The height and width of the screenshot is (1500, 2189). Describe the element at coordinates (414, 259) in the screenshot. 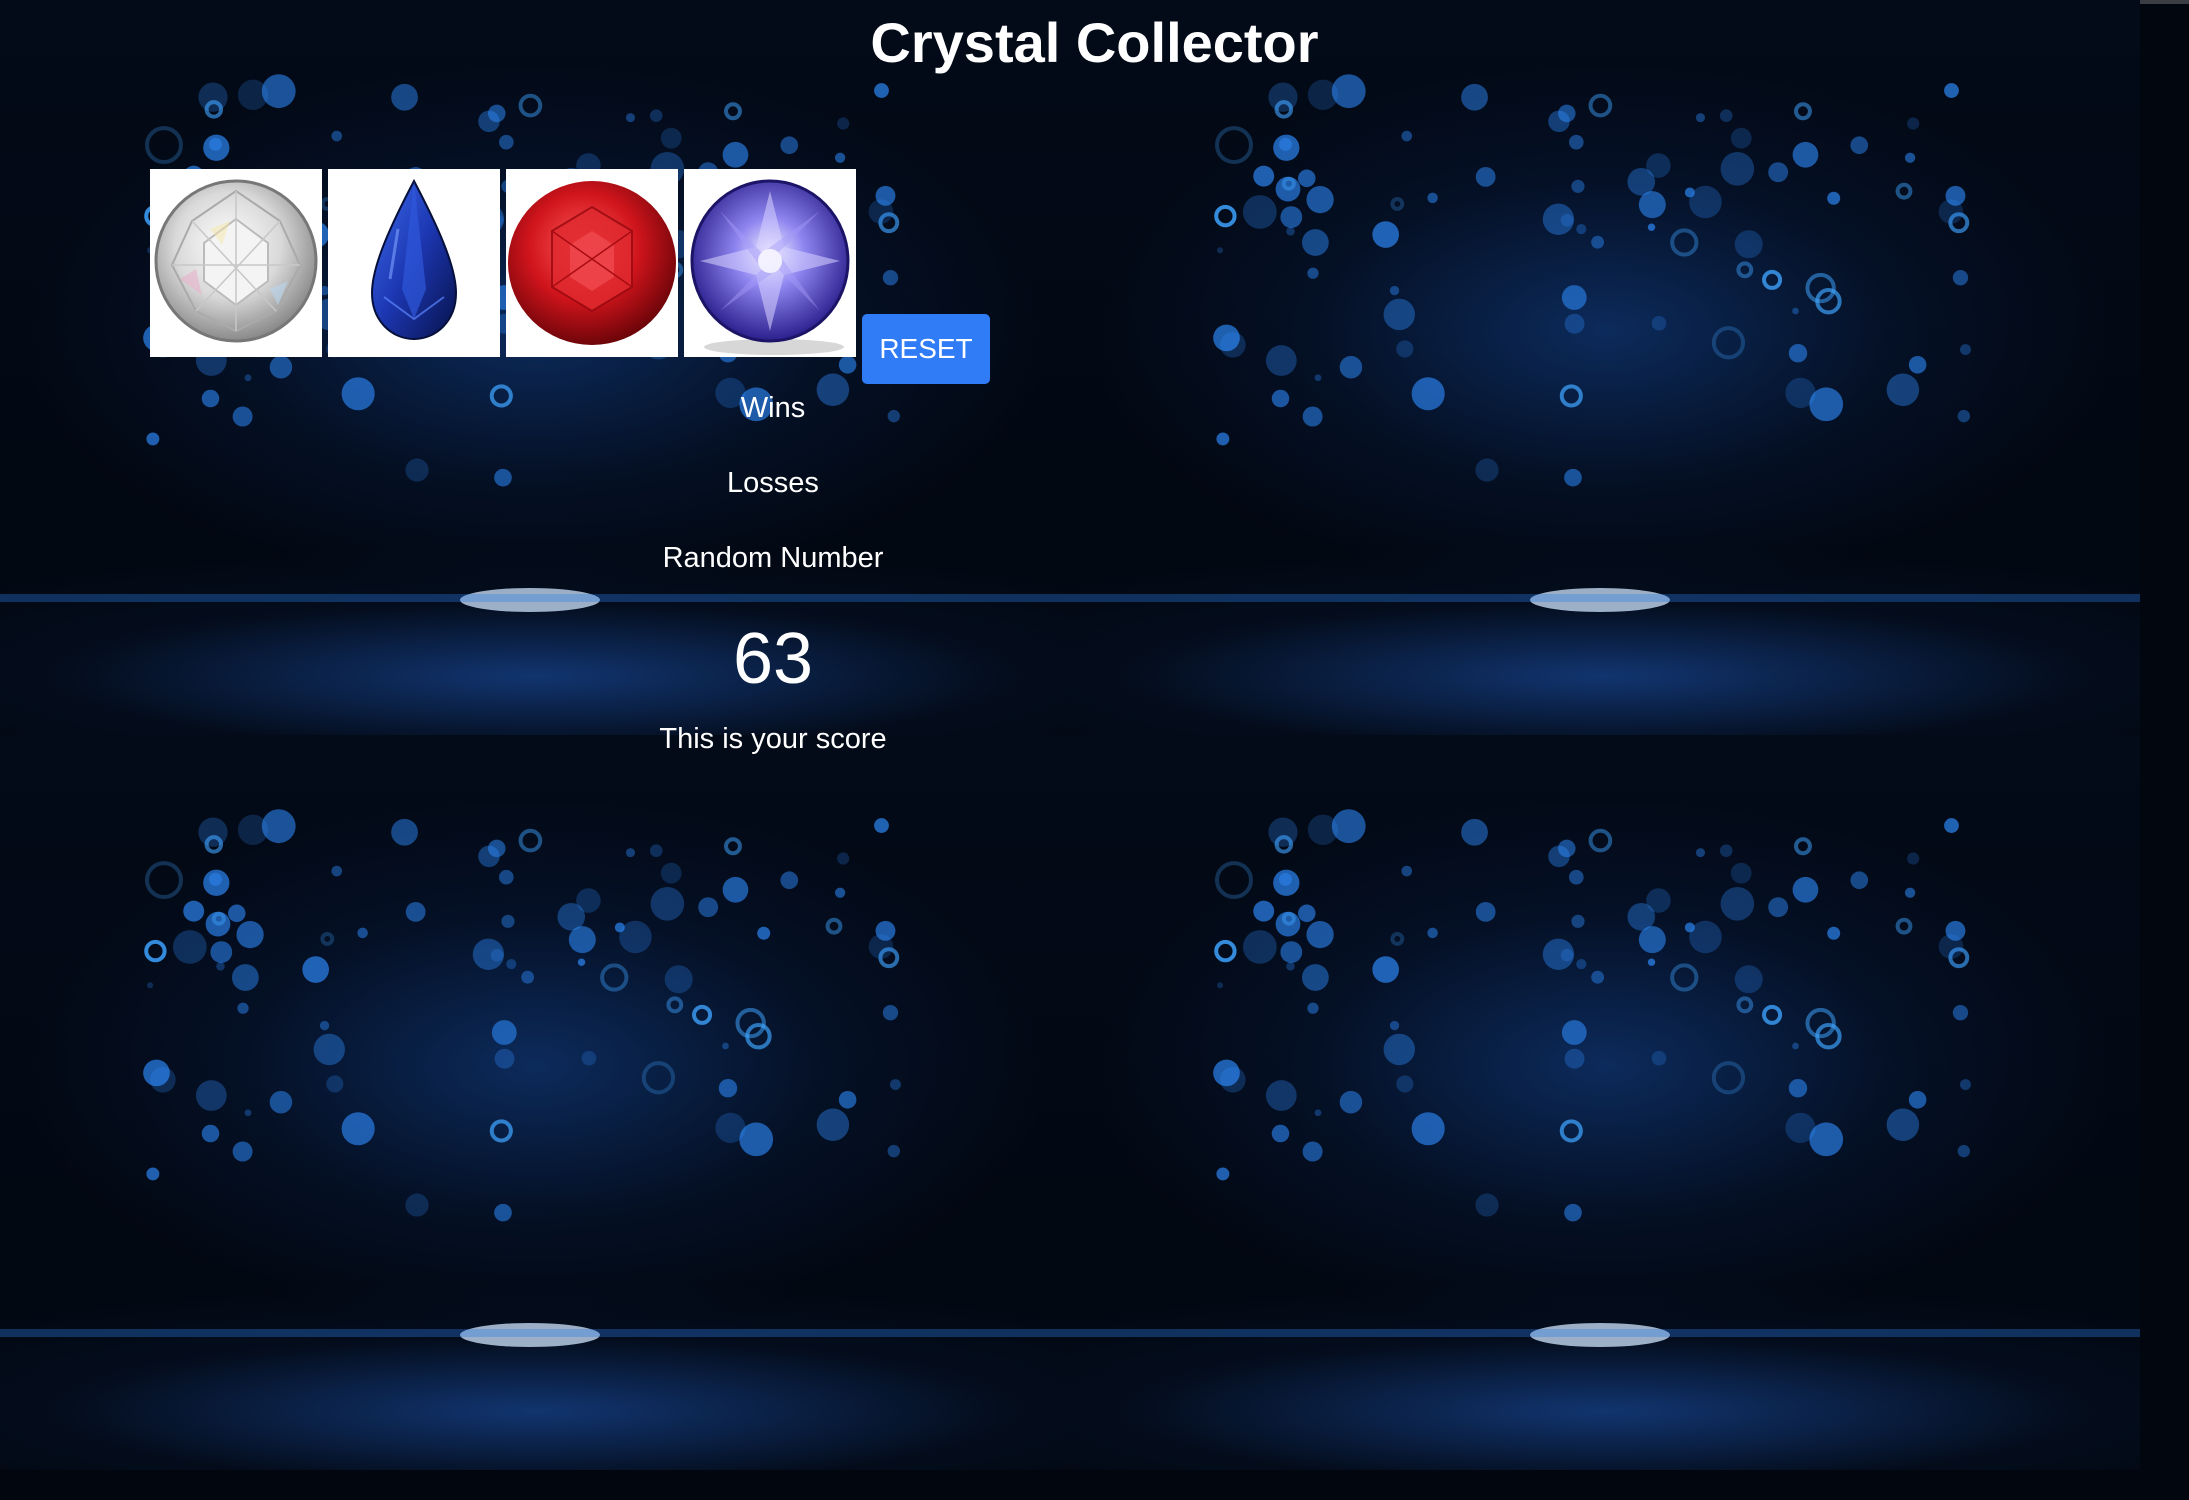

I see `sapphire-icon` at that location.